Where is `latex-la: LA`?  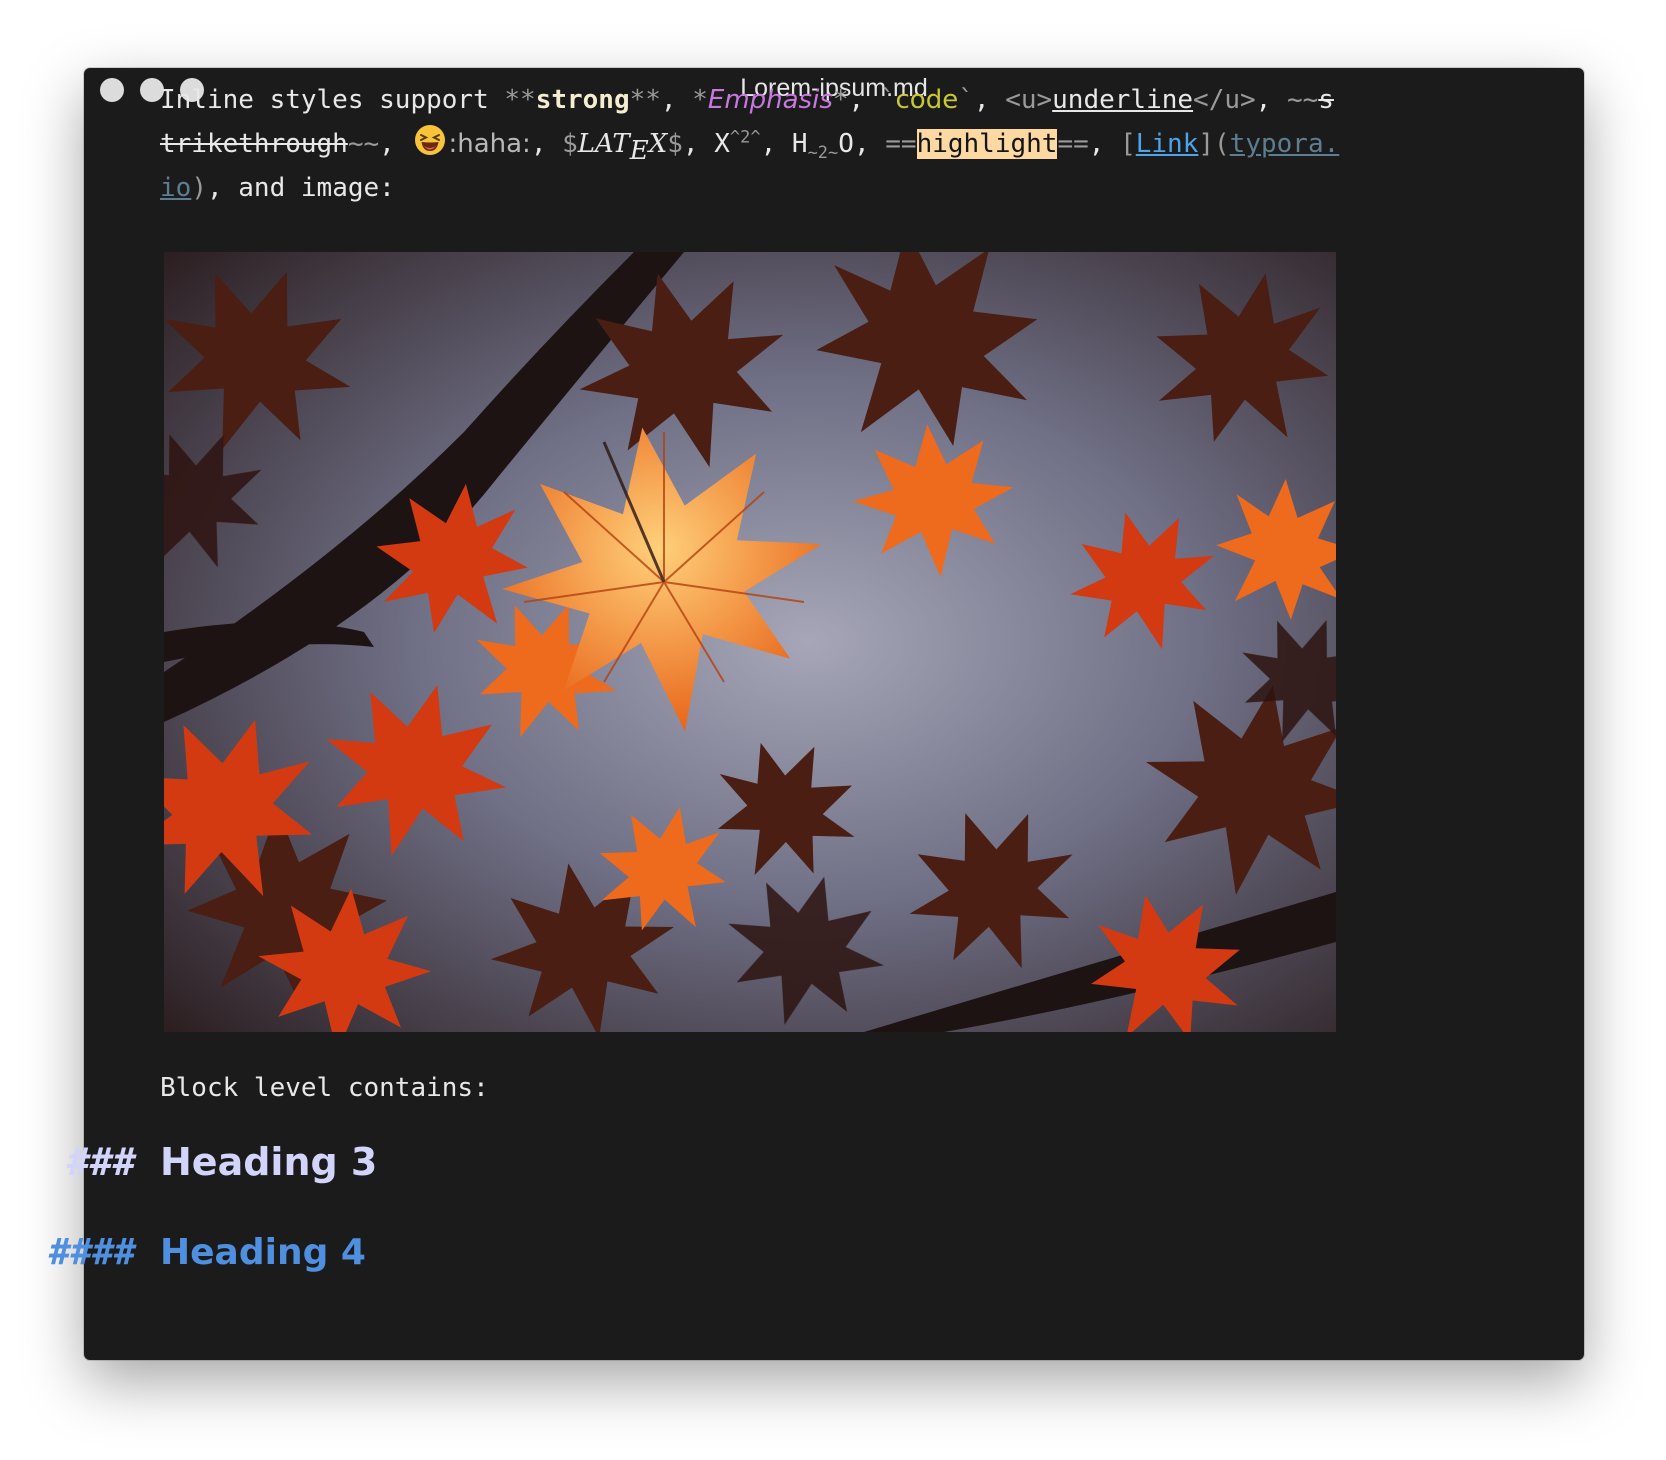
latex-la: LA is located at coordinates (595, 144).